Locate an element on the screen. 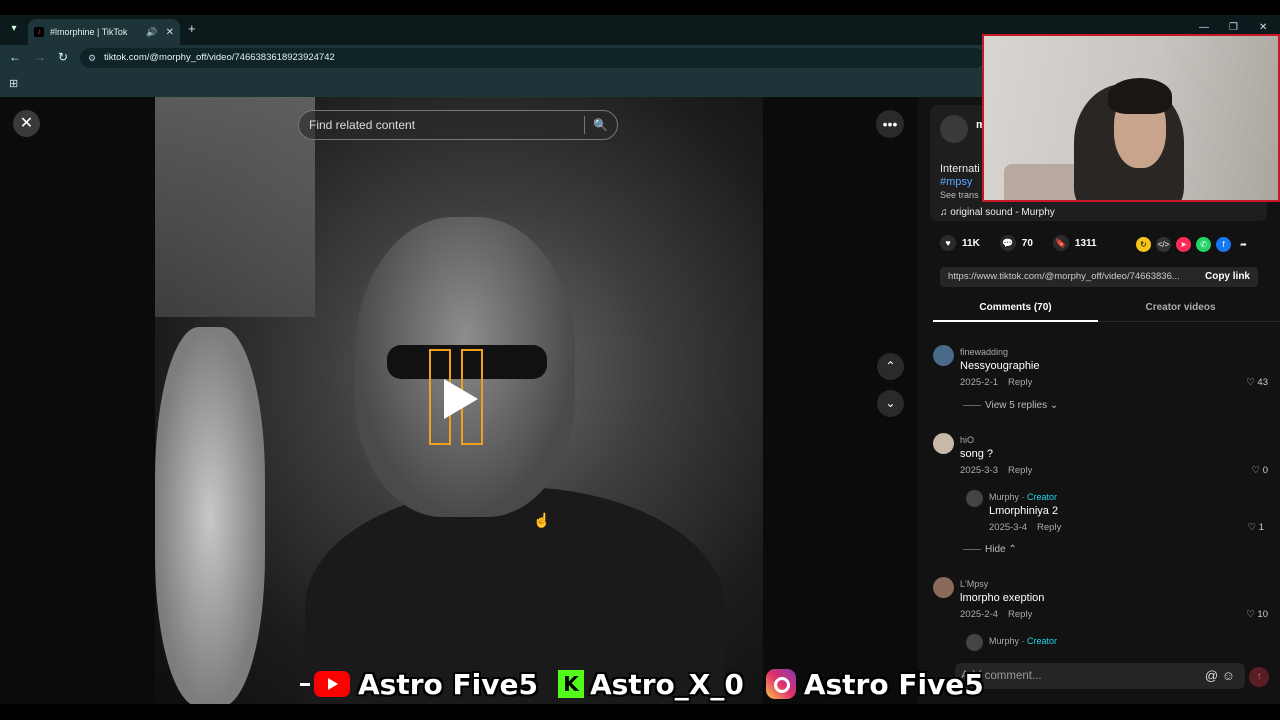 The height and width of the screenshot is (720, 1280). action-row: ♥ 11K 💬 70 🔖 1311 is located at coordinates (1025, 243).